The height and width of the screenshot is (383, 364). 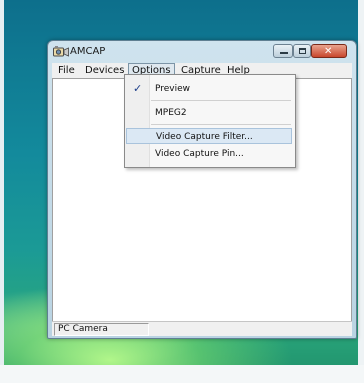 I want to click on menu-item-preview: ✓ Preview, so click(x=209, y=89).